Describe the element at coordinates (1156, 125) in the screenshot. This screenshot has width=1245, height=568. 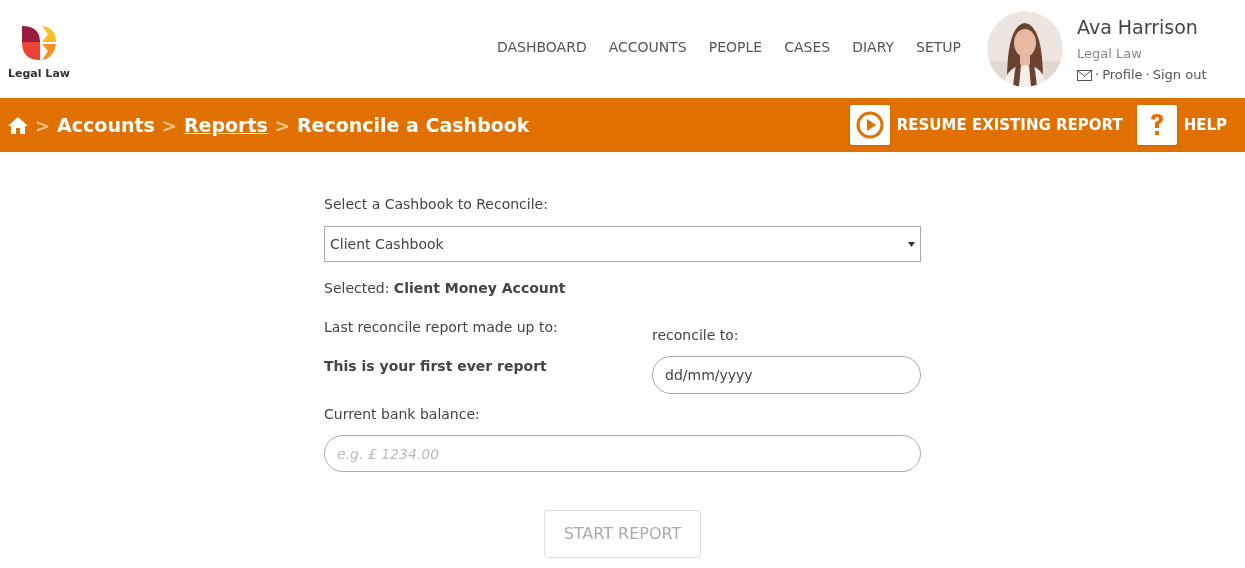
I see `question-mark-icon` at that location.